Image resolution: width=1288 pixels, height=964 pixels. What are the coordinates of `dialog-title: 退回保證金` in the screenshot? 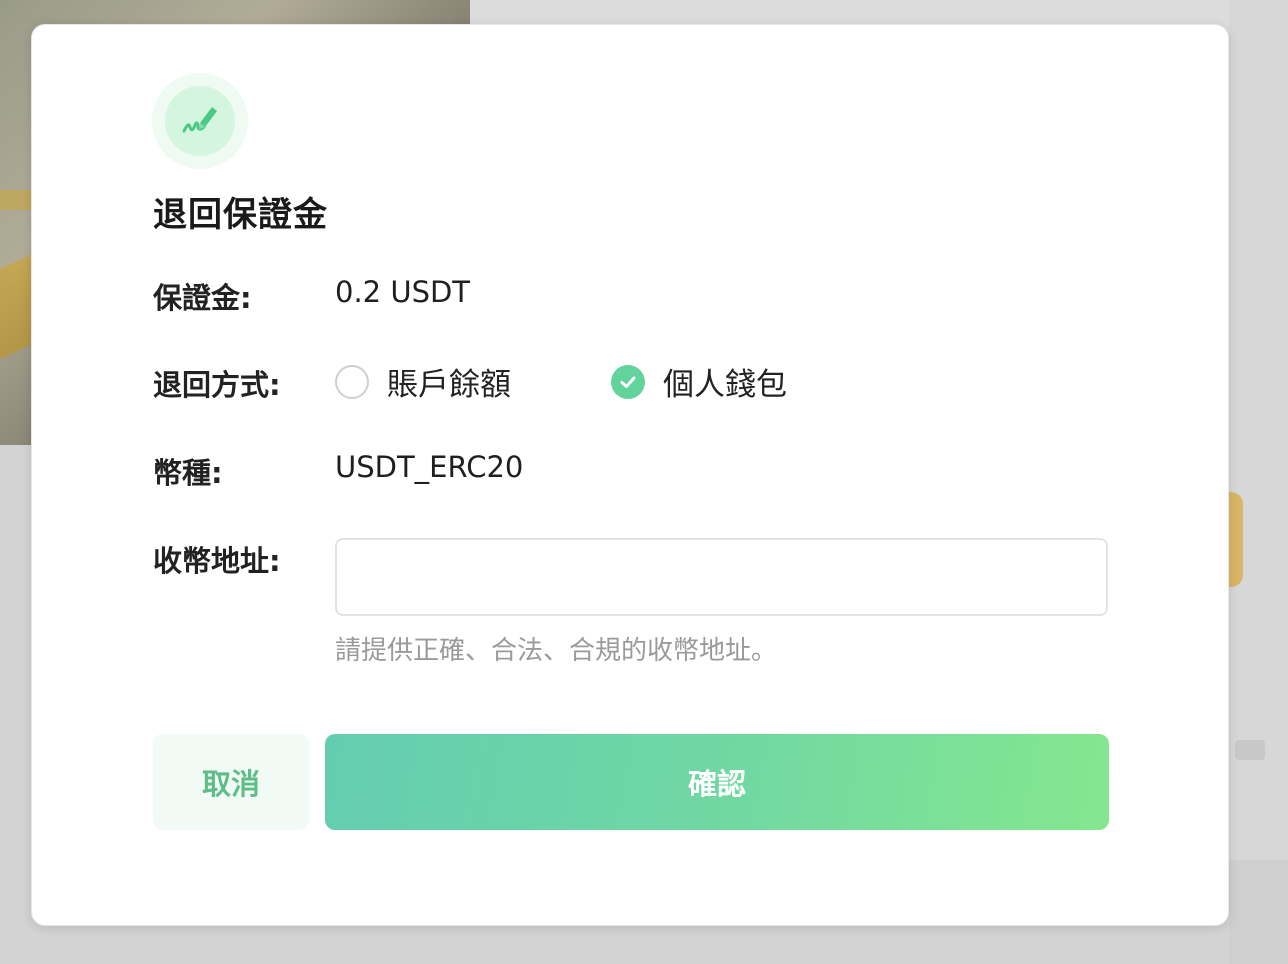 It's located at (240, 215).